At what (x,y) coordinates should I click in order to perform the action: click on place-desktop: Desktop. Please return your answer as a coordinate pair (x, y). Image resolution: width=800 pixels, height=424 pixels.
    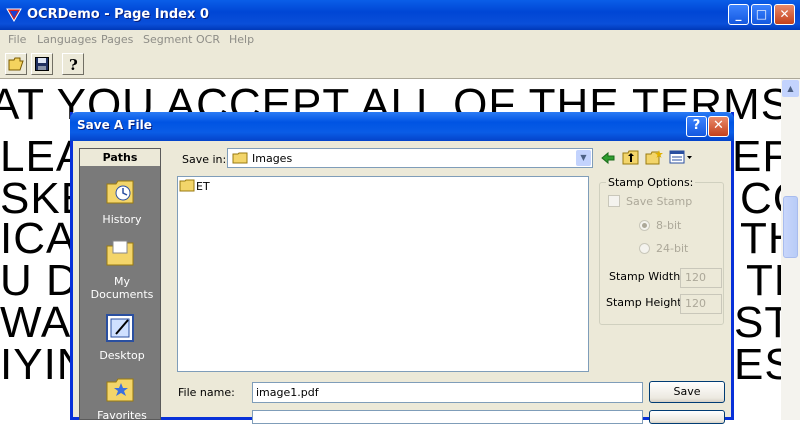
    Looking at the image, I should click on (122, 355).